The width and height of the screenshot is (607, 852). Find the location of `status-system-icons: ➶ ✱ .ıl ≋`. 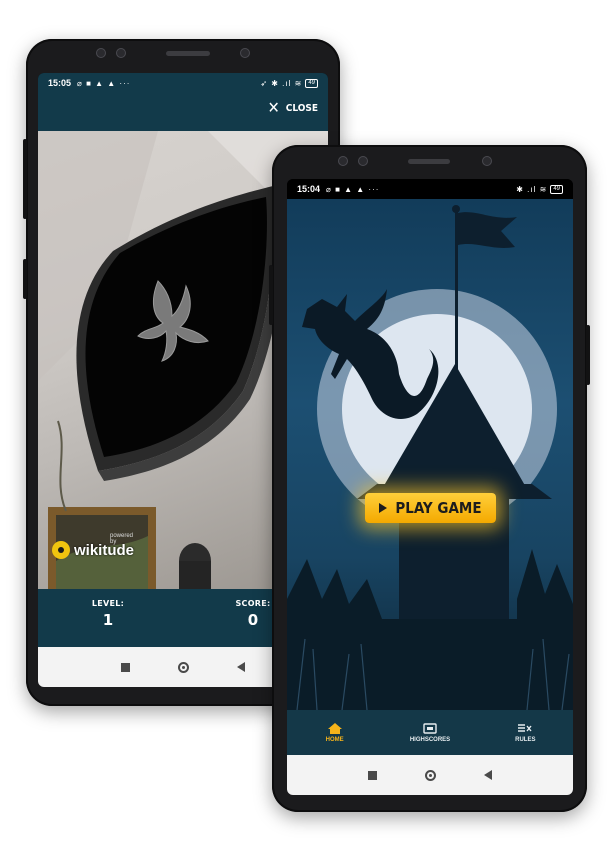

status-system-icons: ➶ ✱ .ıl ≋ is located at coordinates (281, 83).